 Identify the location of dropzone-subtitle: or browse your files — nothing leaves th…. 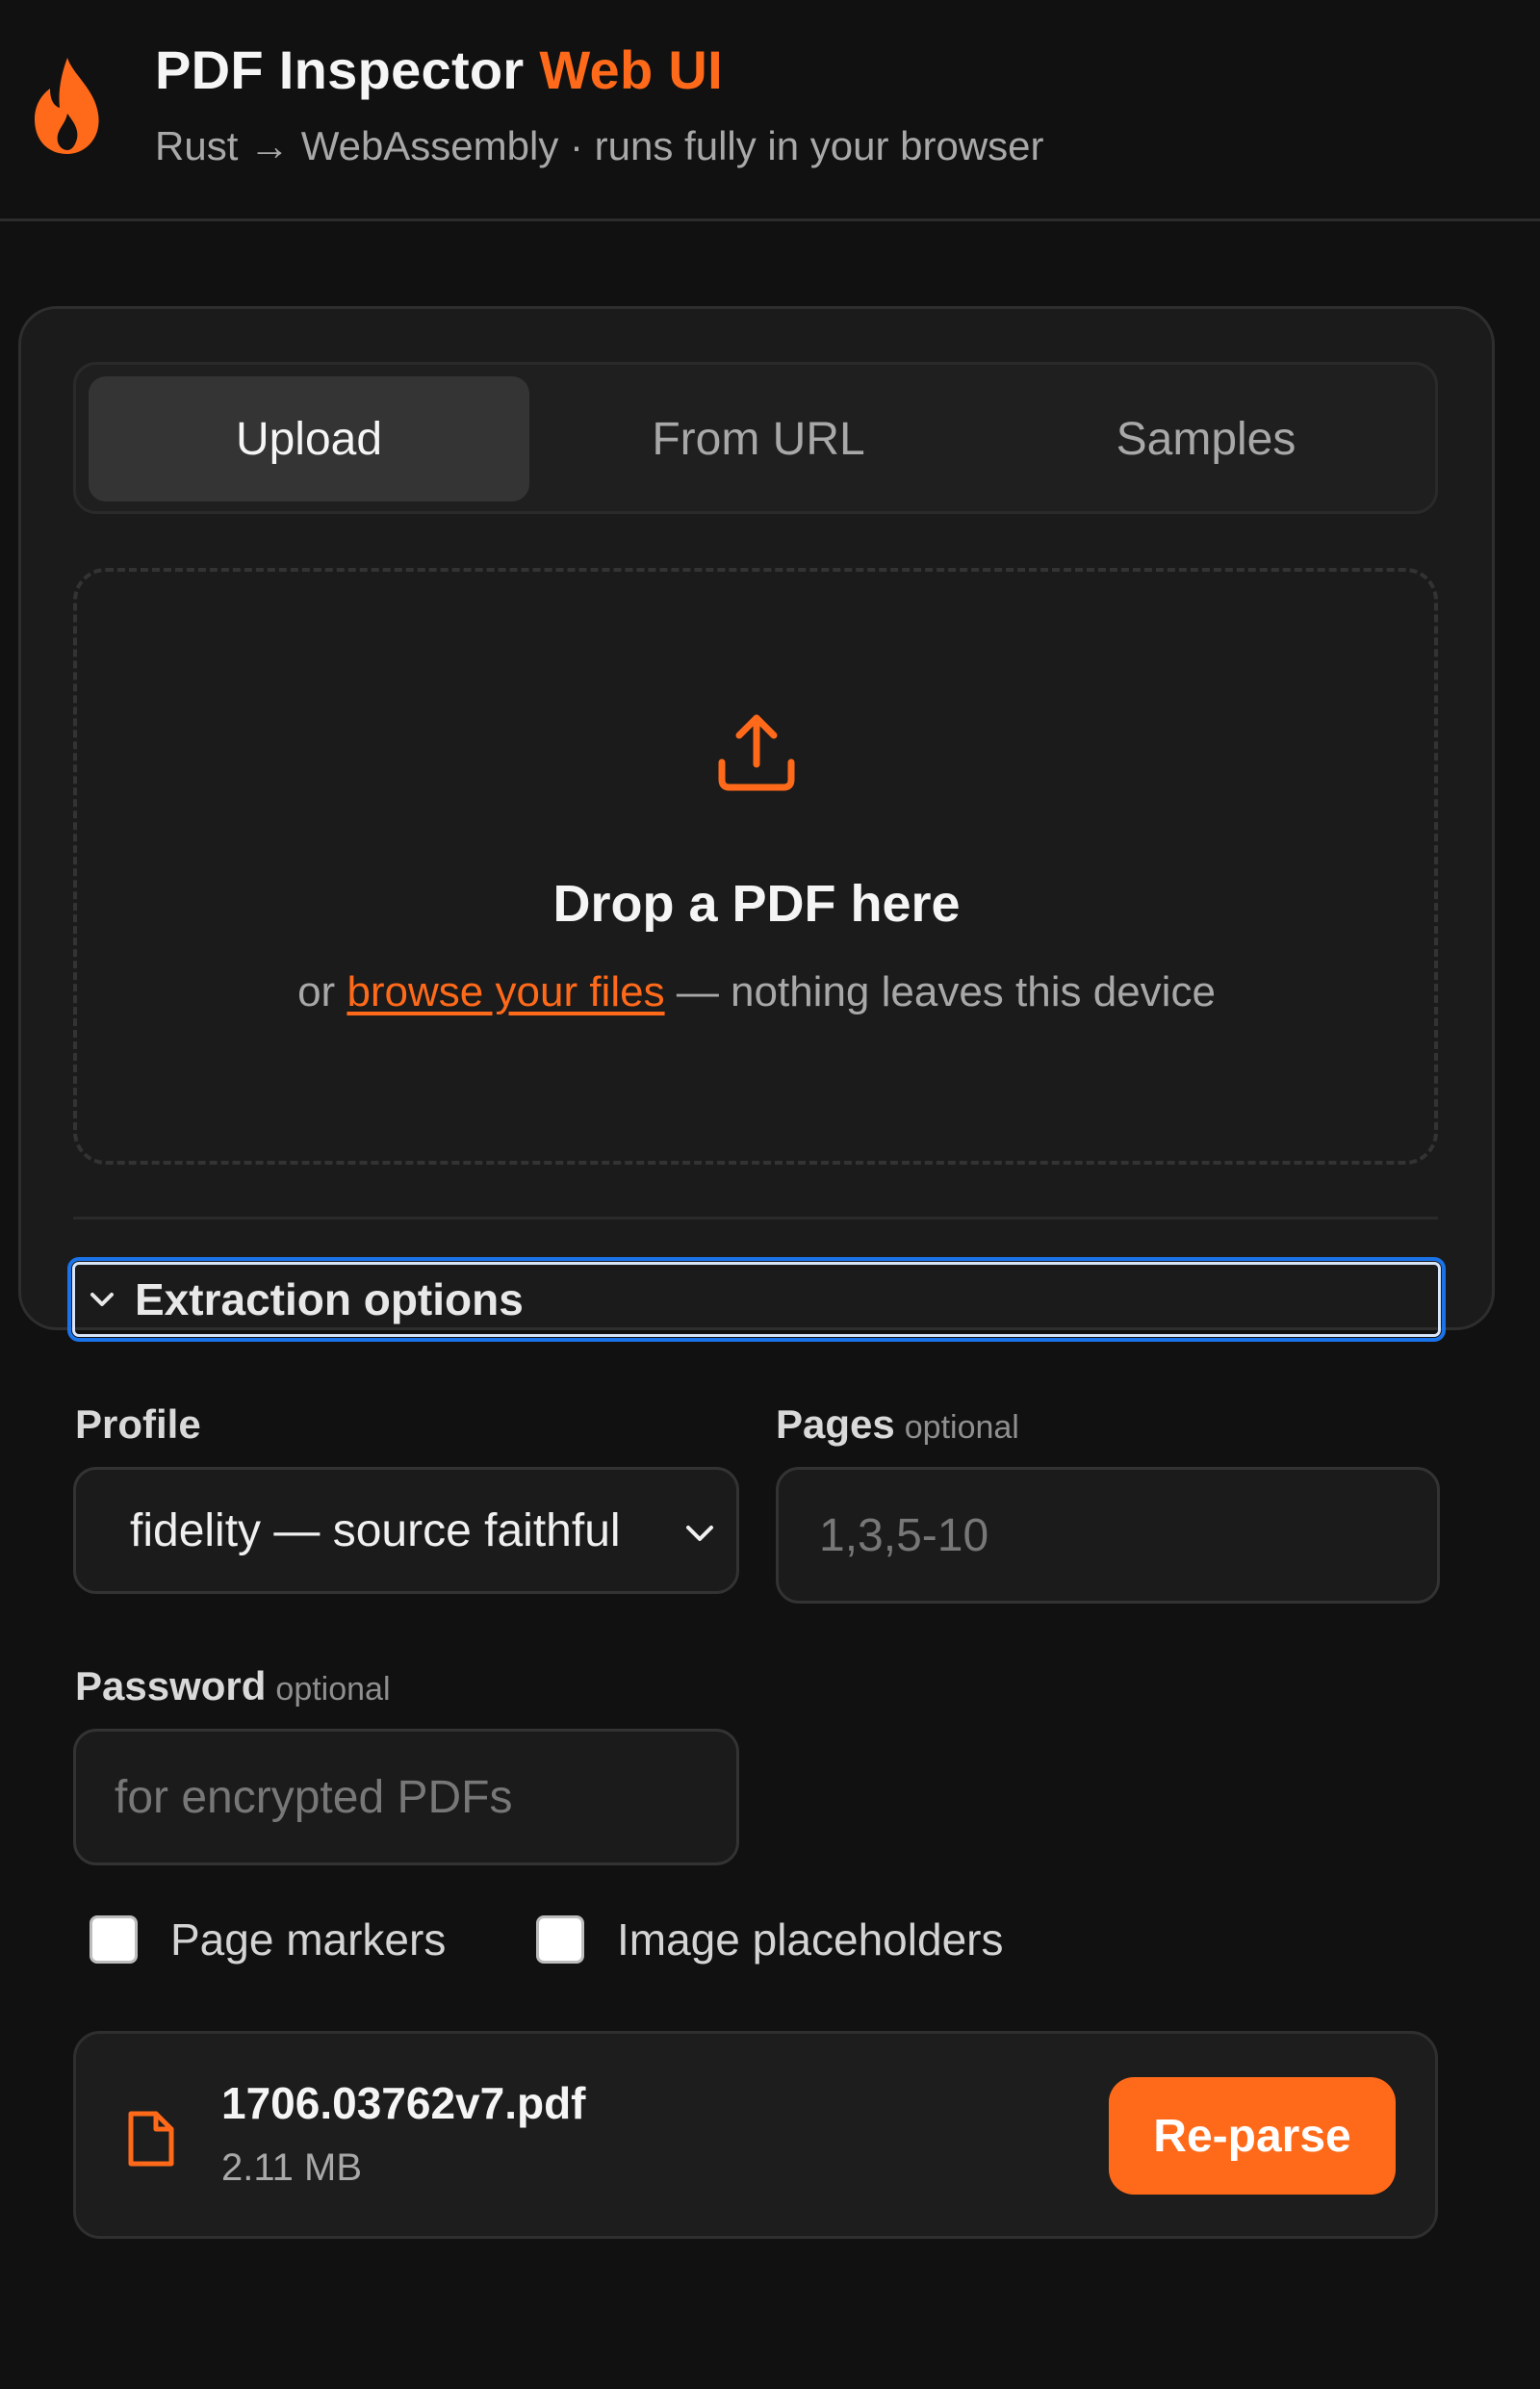
(756, 992).